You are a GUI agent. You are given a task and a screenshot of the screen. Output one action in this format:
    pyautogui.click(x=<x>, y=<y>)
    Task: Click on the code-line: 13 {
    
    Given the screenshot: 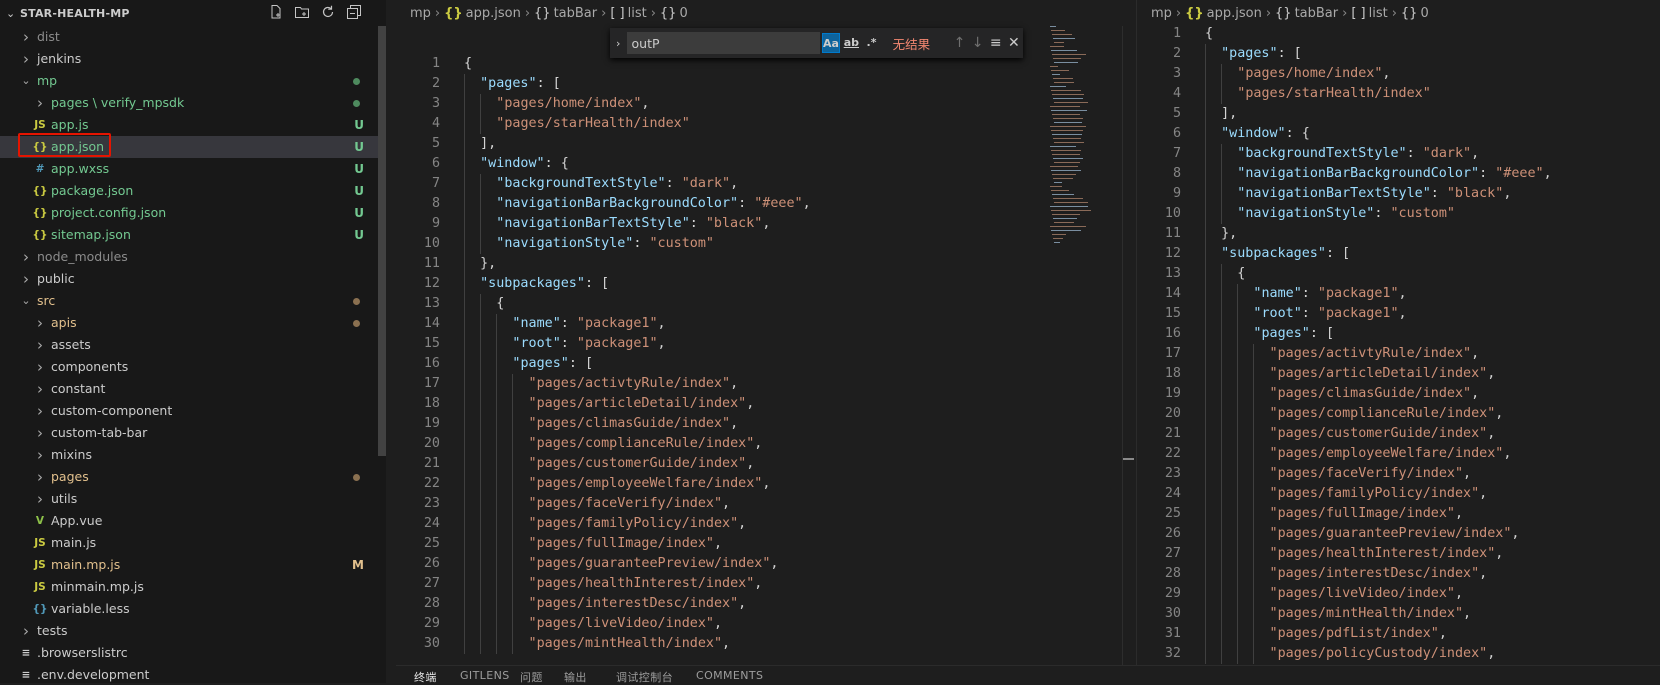 What is the action you would take?
    pyautogui.click(x=716, y=304)
    